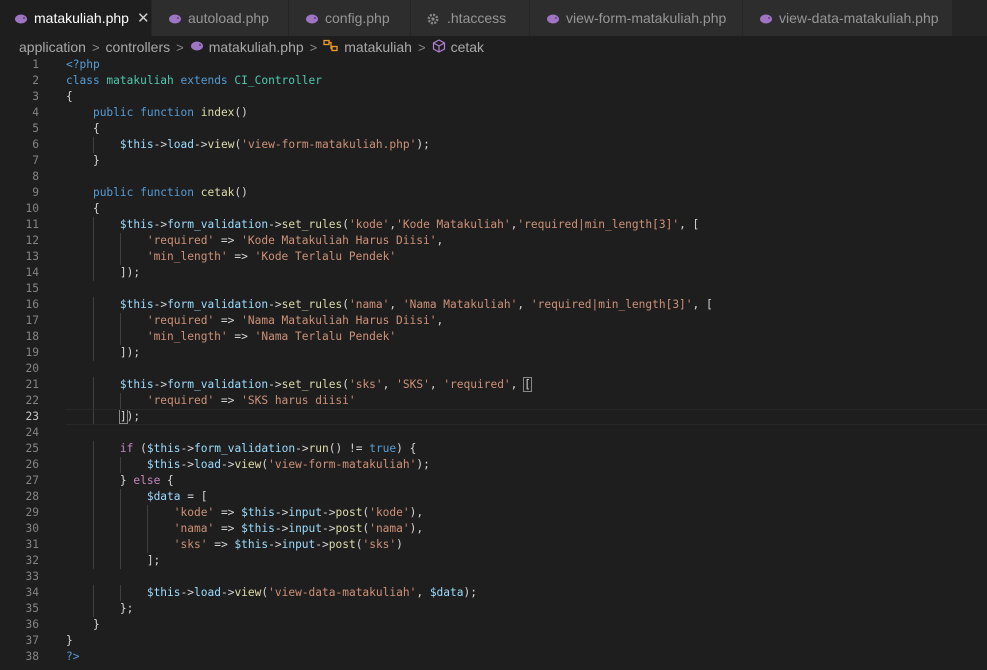 Image resolution: width=987 pixels, height=670 pixels. Describe the element at coordinates (369, 304) in the screenshot. I see `code-token: 'nama'` at that location.